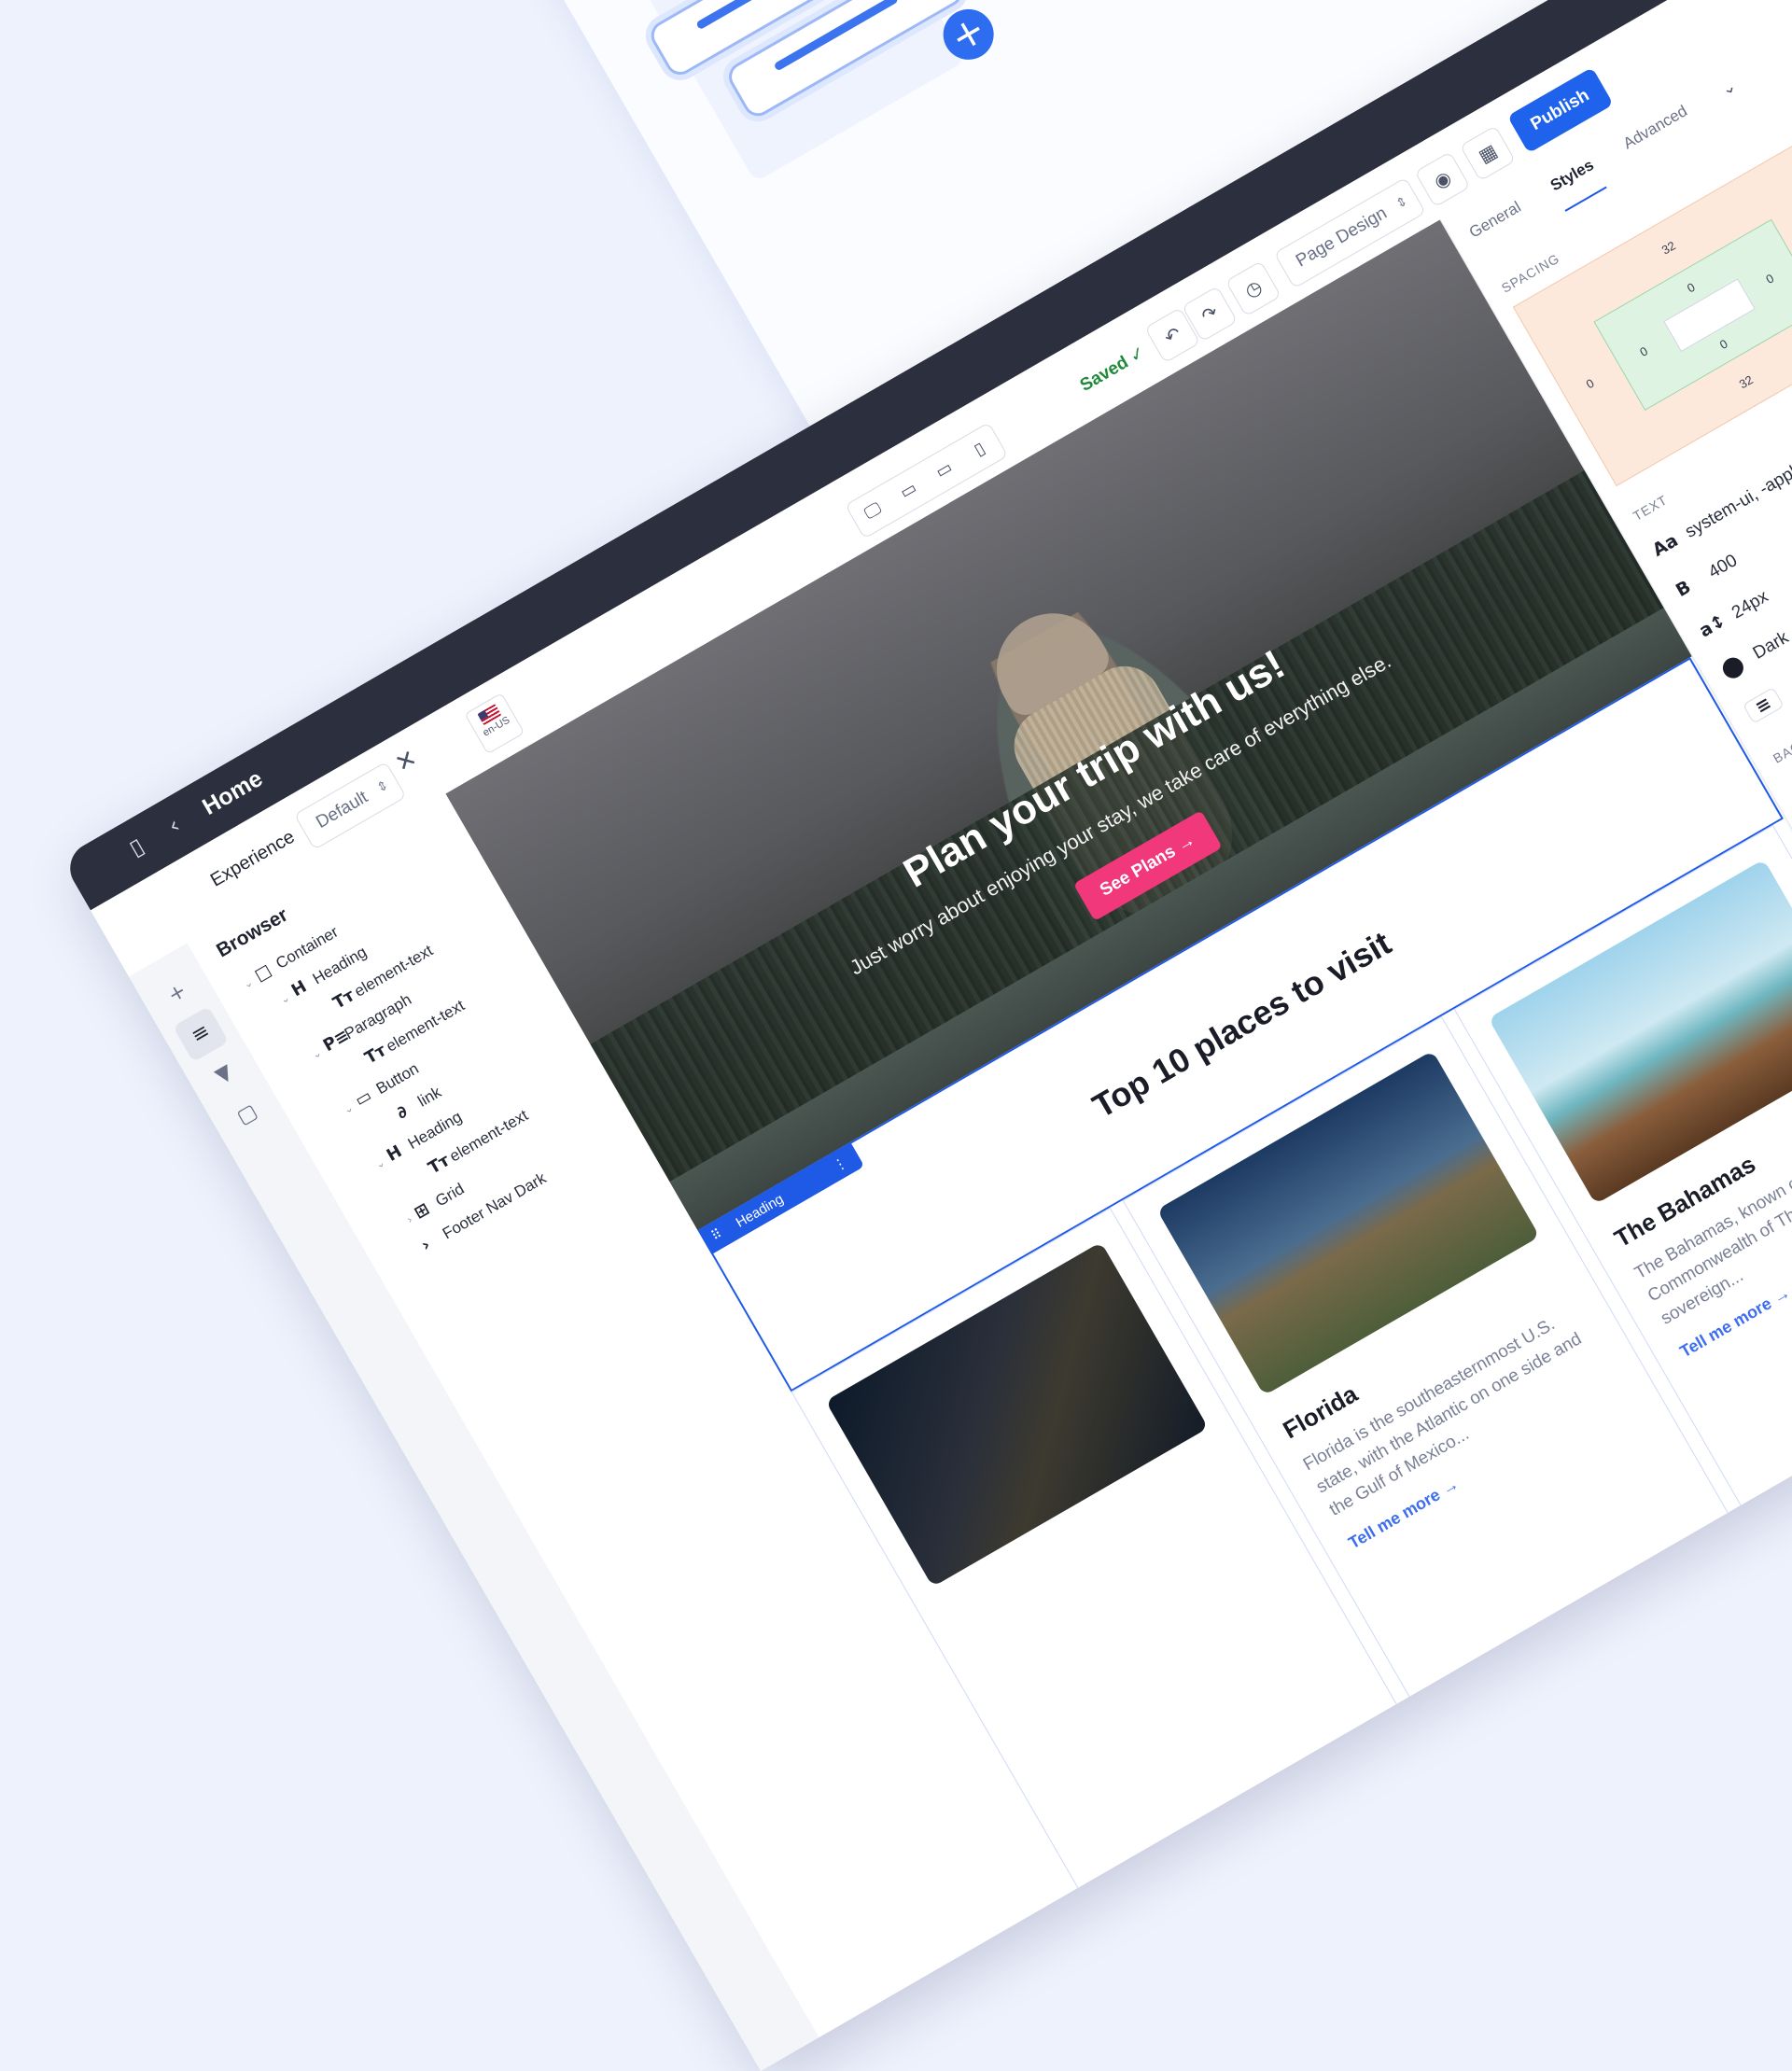 The image size is (1792, 2071). I want to click on padding-left-value: 0, so click(1643, 351).